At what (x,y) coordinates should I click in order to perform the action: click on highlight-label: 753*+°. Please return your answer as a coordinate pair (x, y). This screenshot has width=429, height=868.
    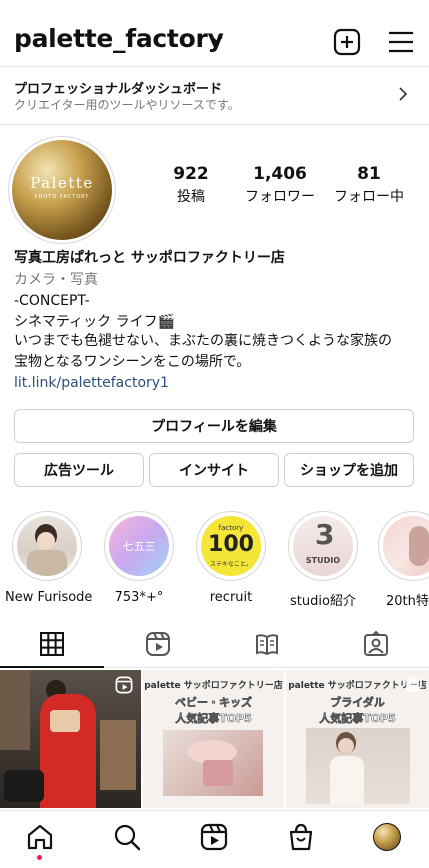
    Looking at the image, I should click on (139, 597).